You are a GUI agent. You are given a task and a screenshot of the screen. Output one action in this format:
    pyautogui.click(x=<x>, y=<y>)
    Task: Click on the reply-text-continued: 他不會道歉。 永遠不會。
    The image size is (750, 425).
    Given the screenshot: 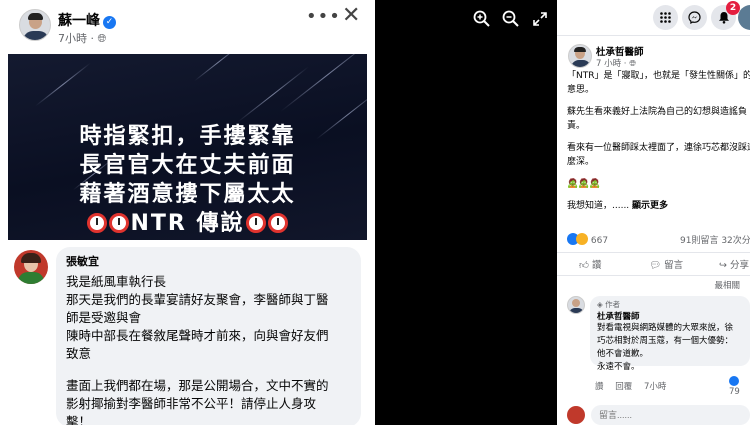 What is the action you would take?
    pyautogui.click(x=623, y=360)
    